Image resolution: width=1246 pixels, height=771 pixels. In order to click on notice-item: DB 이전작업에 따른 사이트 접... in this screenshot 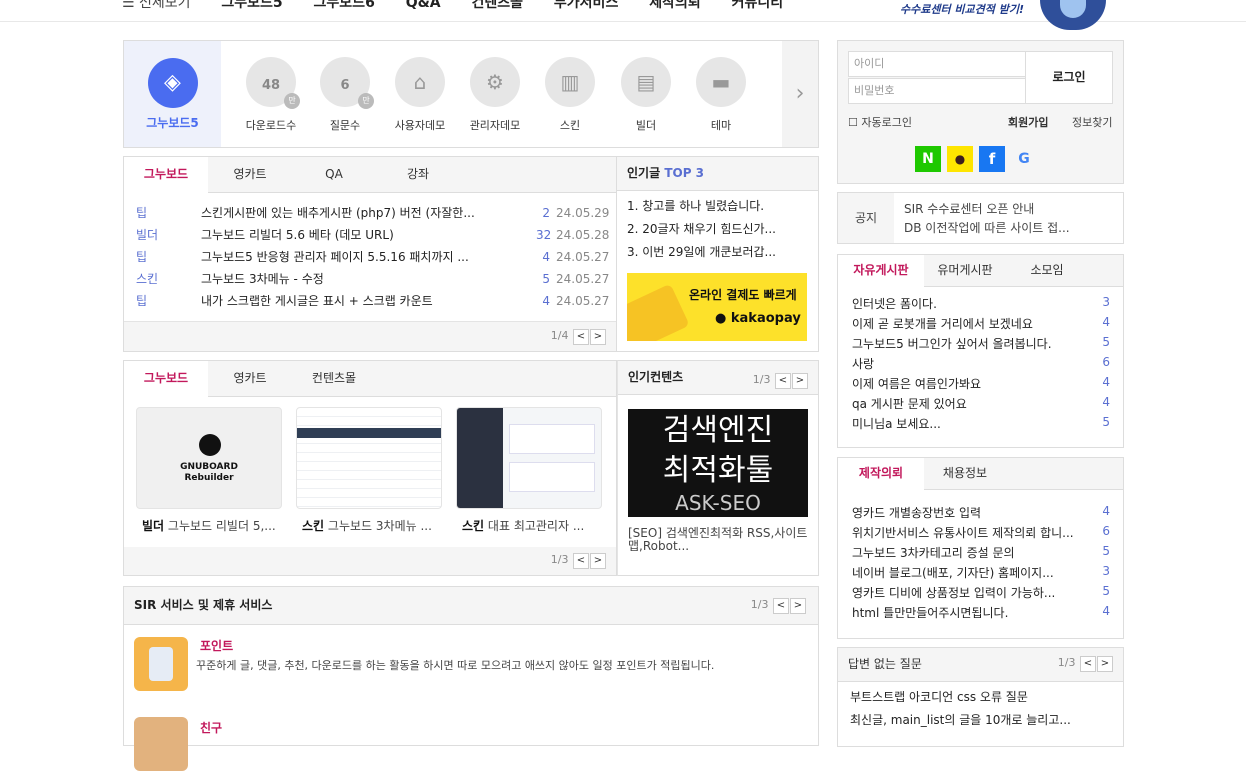, I will do `click(987, 227)`.